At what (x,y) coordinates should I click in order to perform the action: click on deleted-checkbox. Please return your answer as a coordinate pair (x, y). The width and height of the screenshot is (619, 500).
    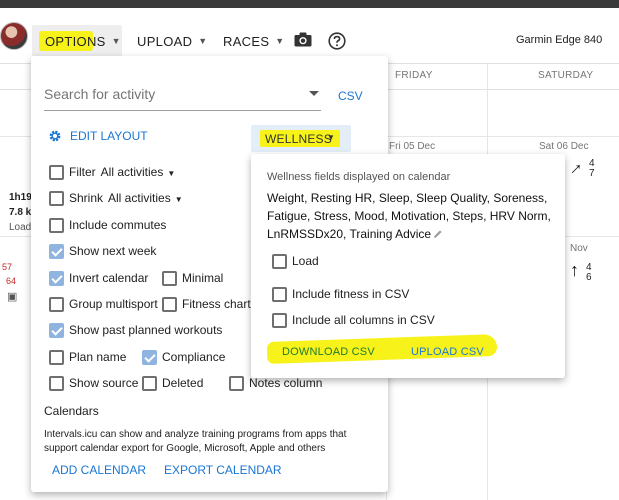
    Looking at the image, I should click on (149, 383).